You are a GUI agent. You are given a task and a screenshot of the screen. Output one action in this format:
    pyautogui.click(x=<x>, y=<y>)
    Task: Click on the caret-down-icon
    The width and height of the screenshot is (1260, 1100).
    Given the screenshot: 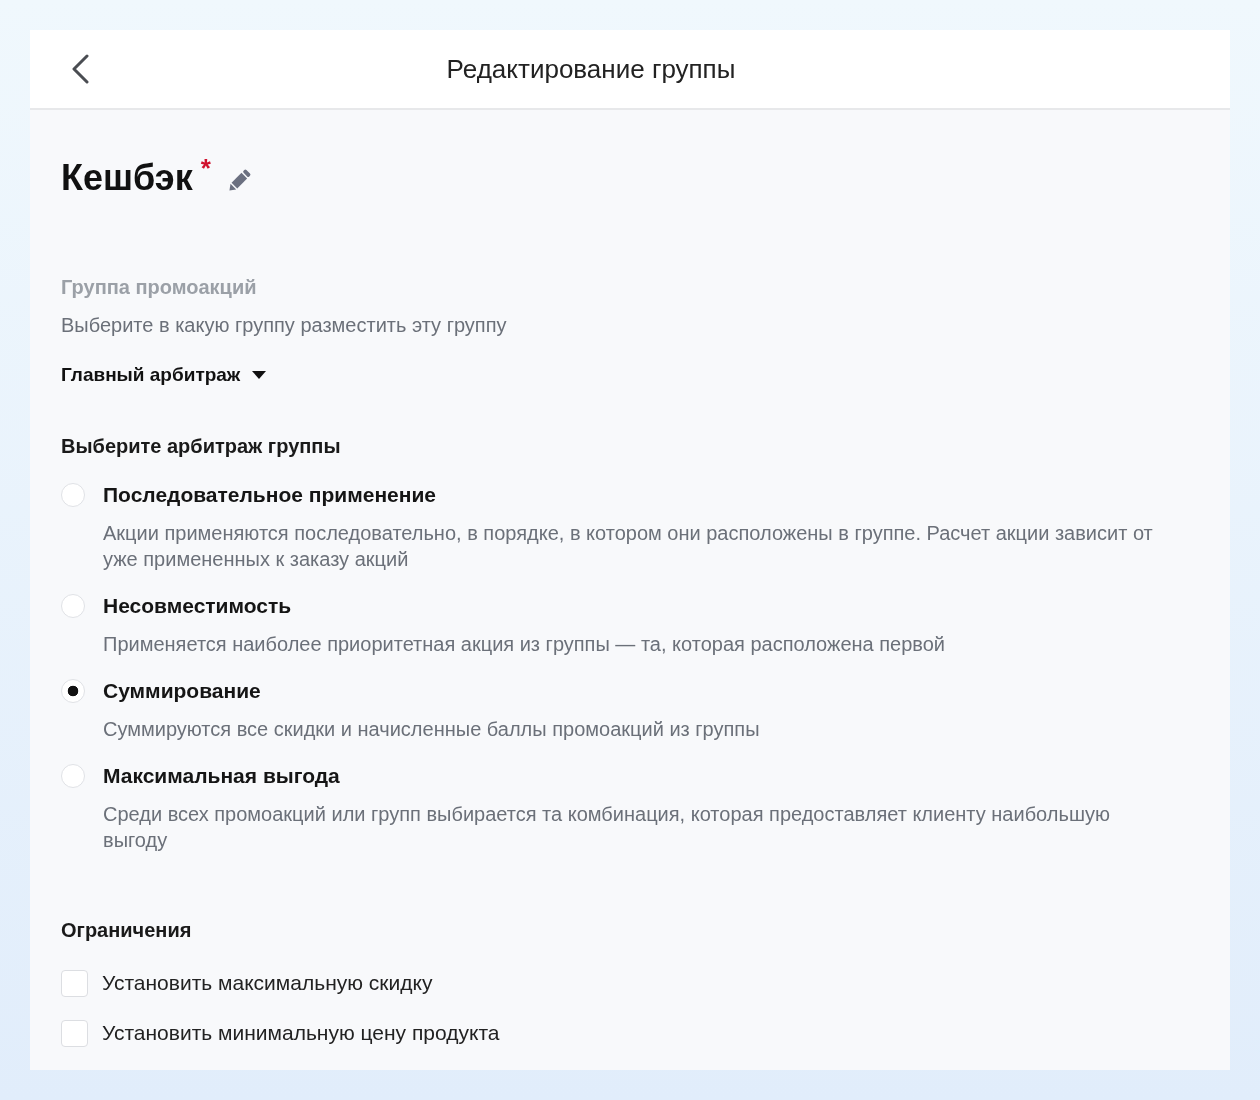 What is the action you would take?
    pyautogui.click(x=259, y=375)
    